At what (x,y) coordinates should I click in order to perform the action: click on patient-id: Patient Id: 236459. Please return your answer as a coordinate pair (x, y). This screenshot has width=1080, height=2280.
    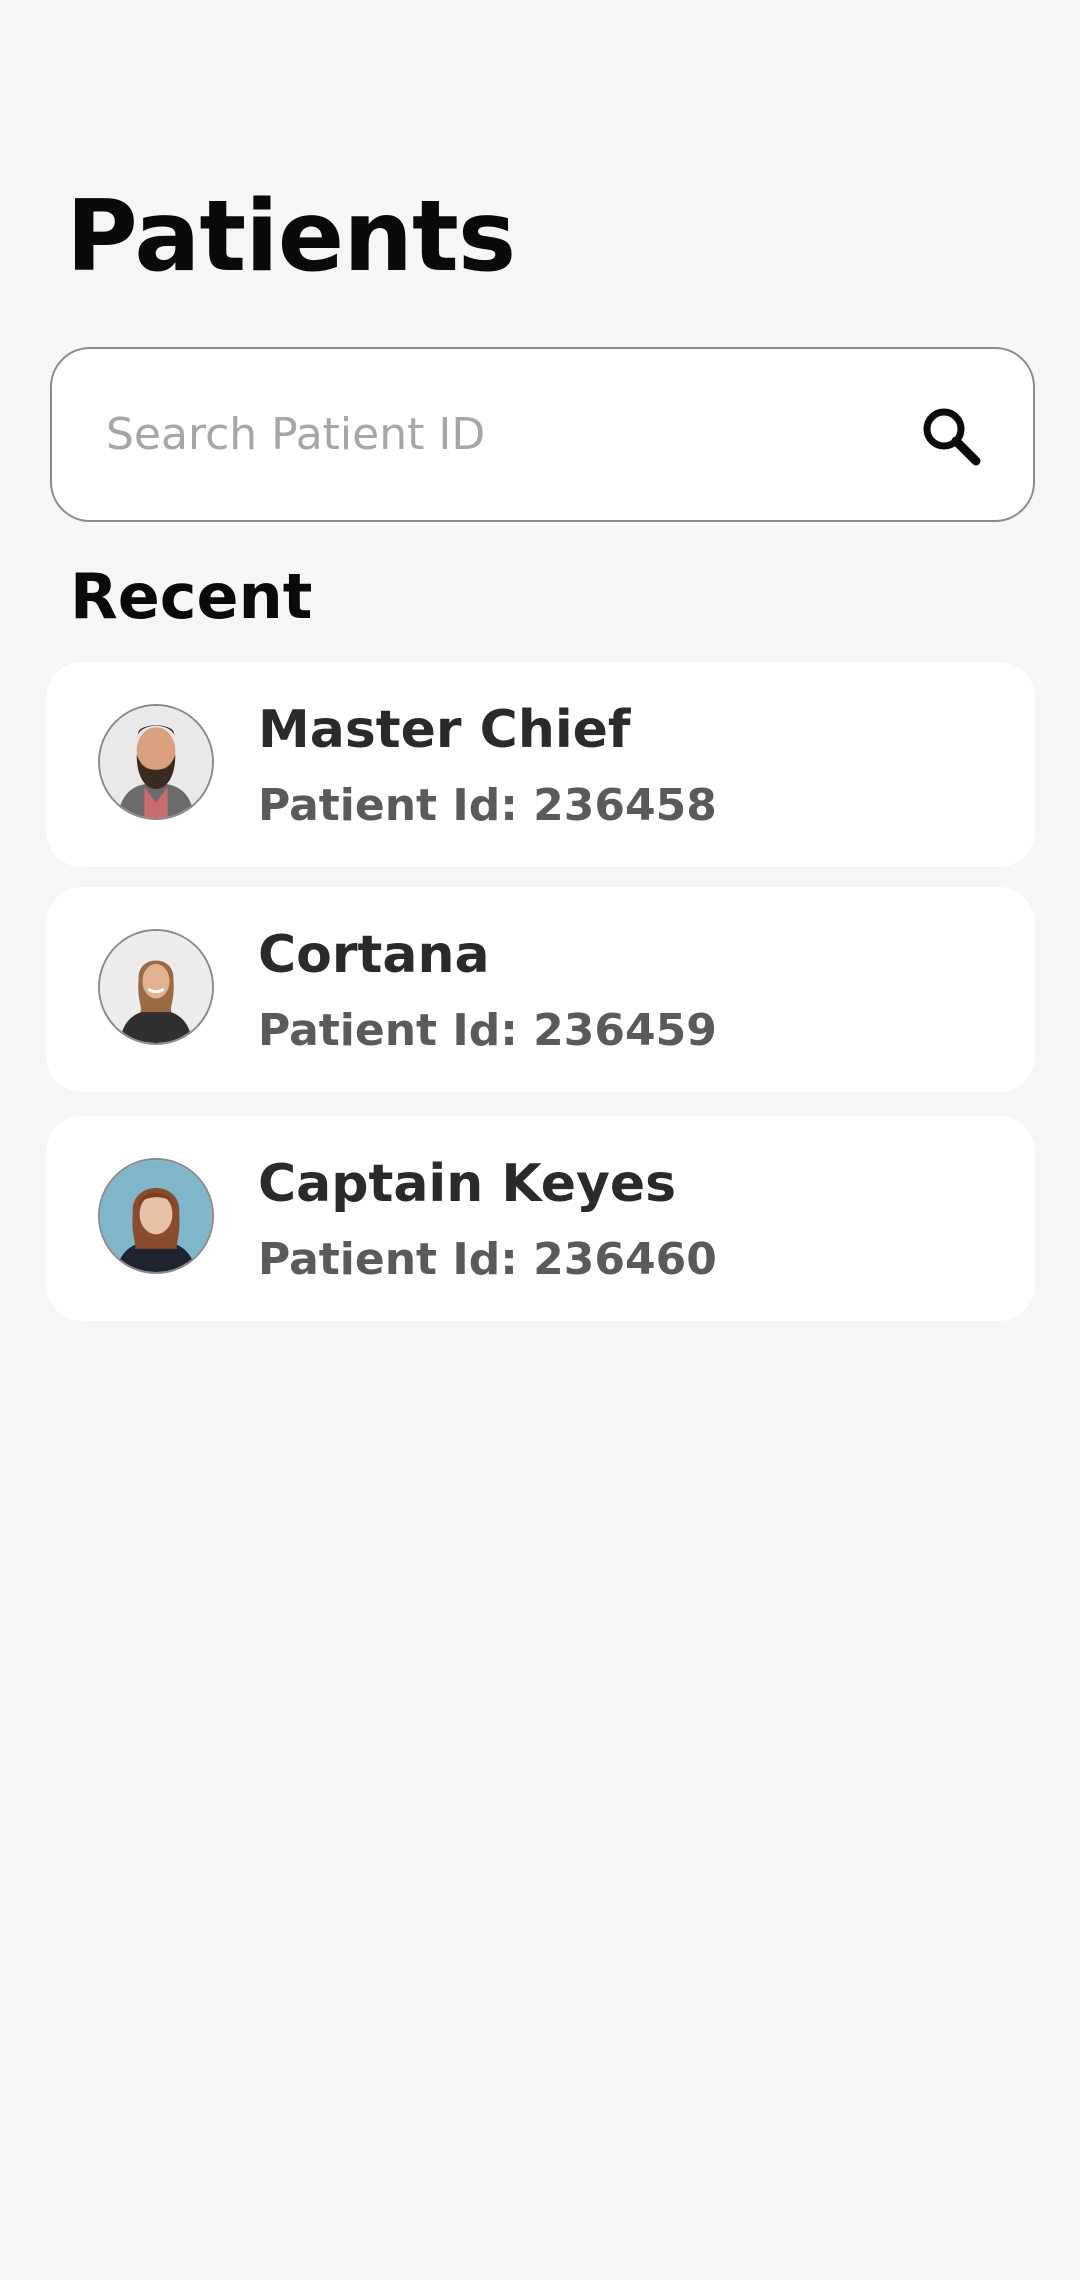
    Looking at the image, I should click on (487, 1030).